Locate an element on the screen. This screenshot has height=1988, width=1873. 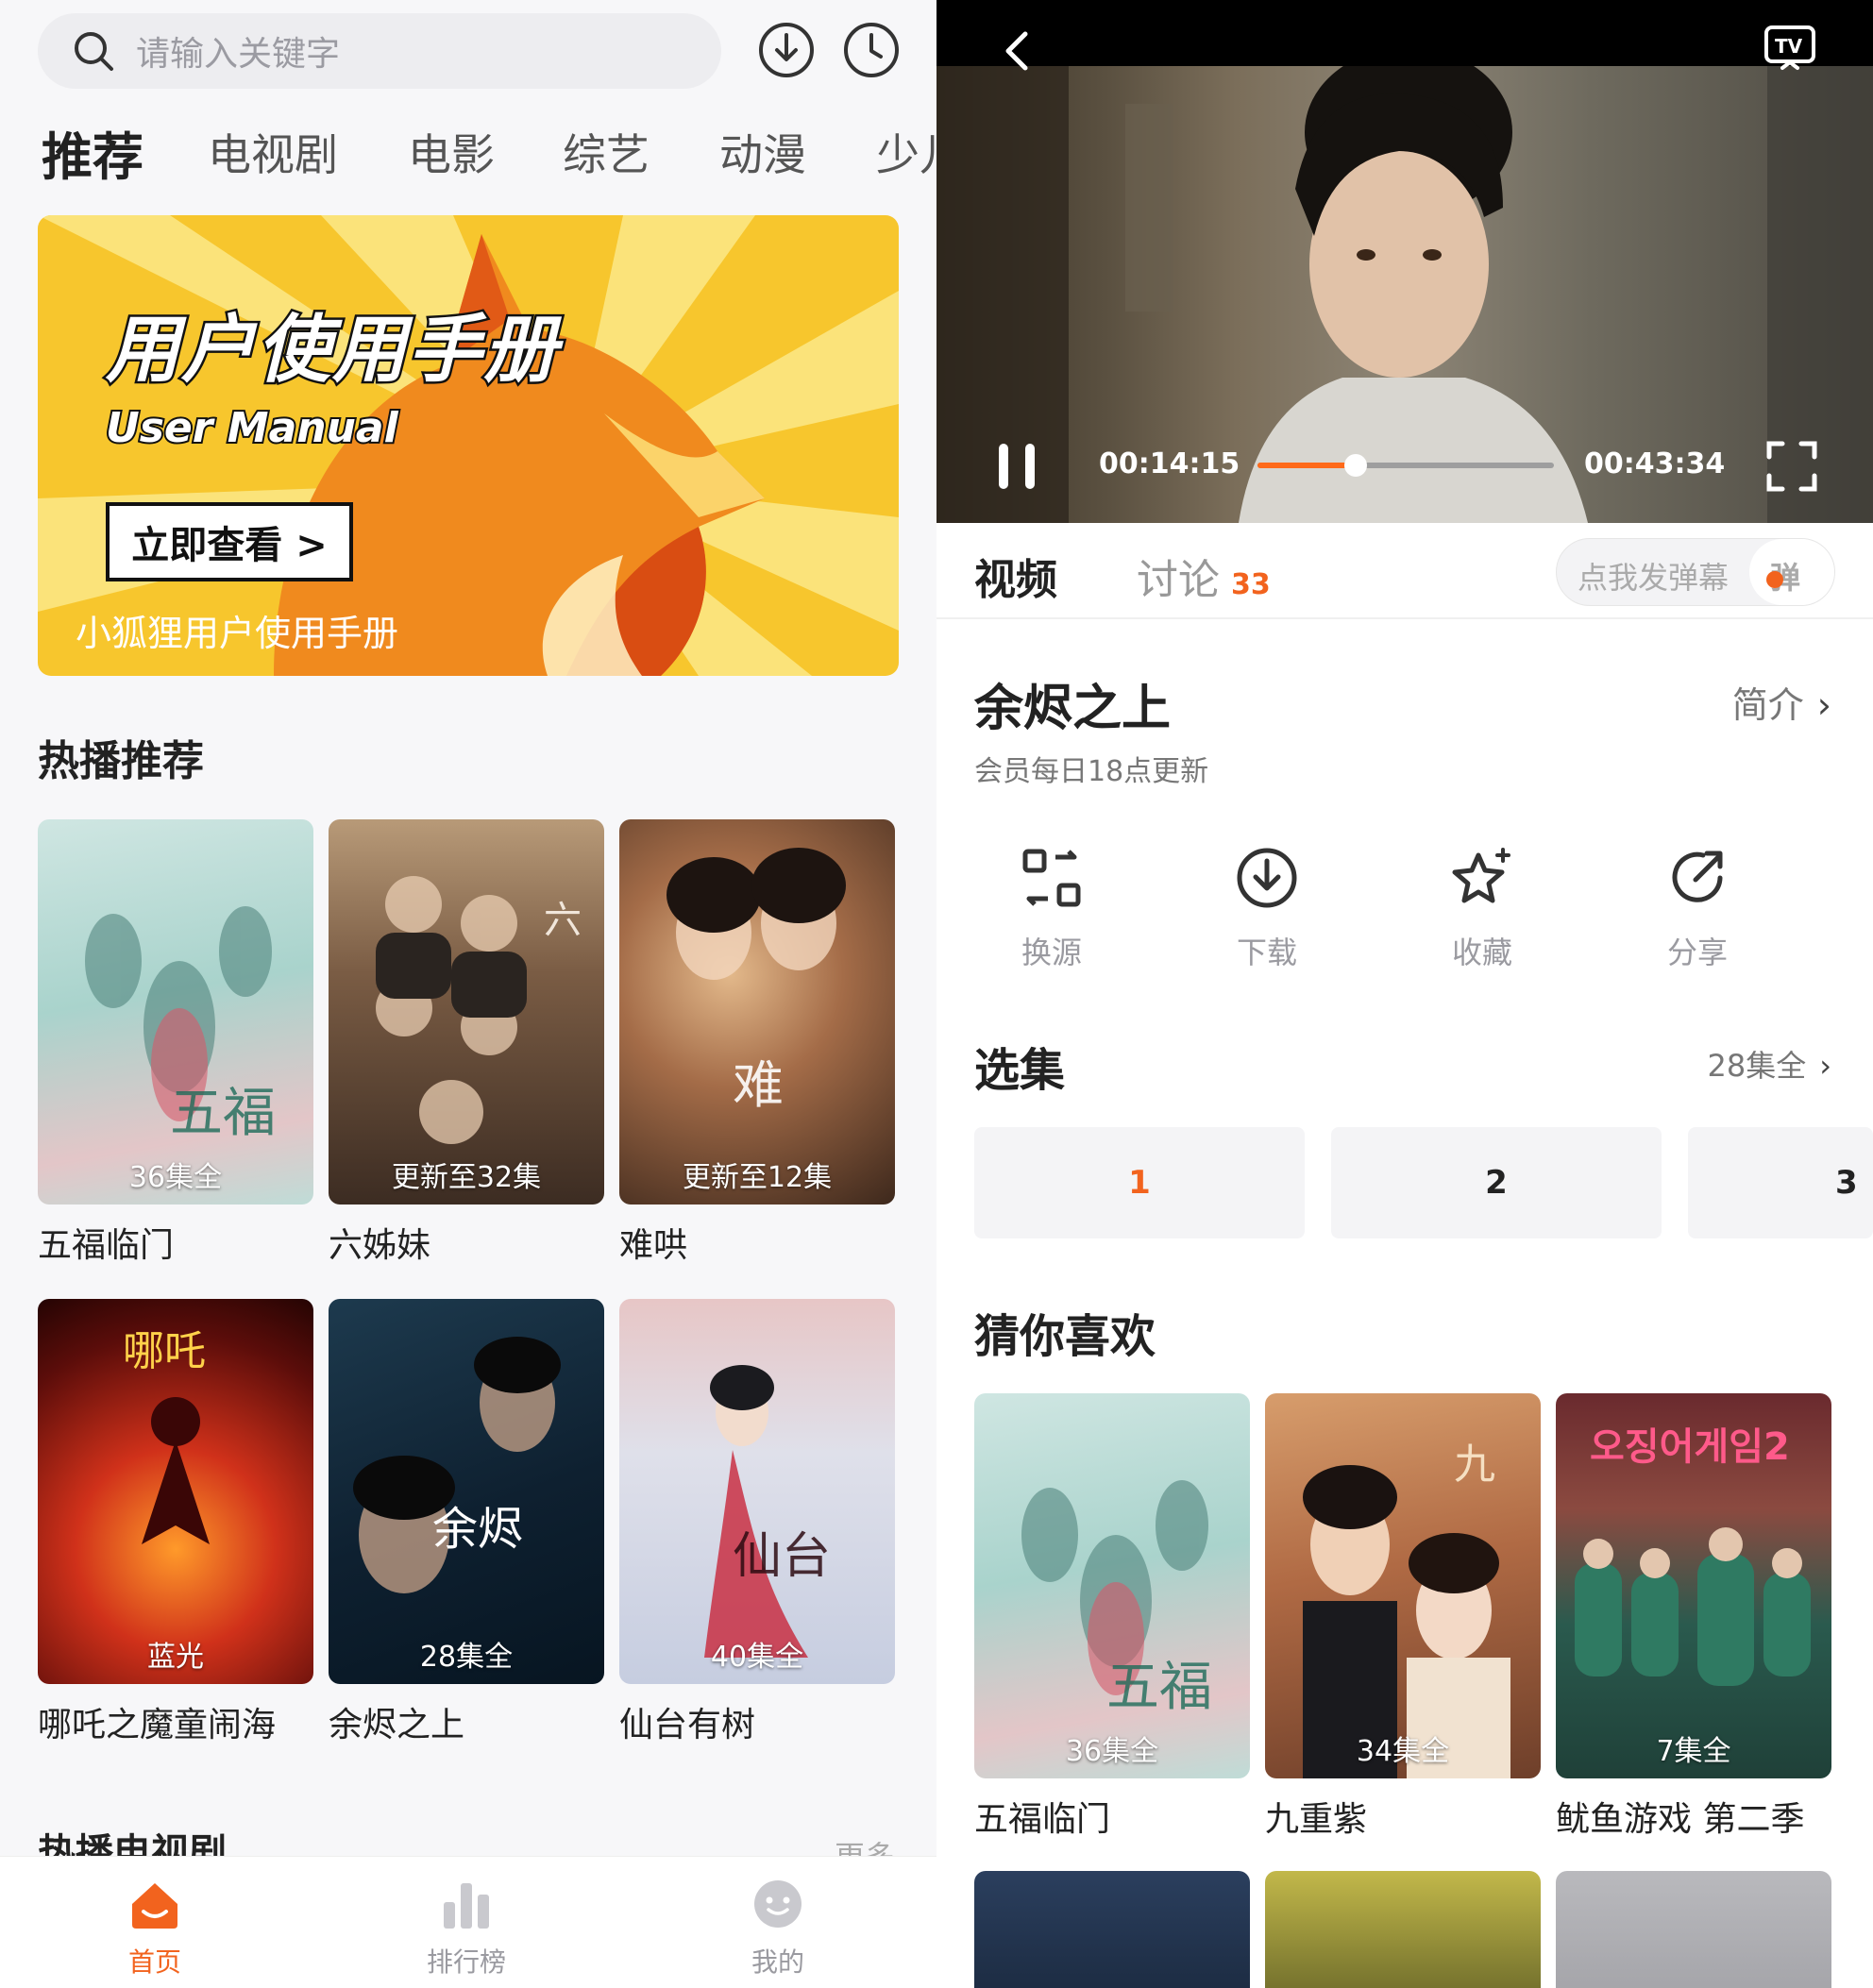
search-bar: 请输入关键字 is located at coordinates (379, 51).